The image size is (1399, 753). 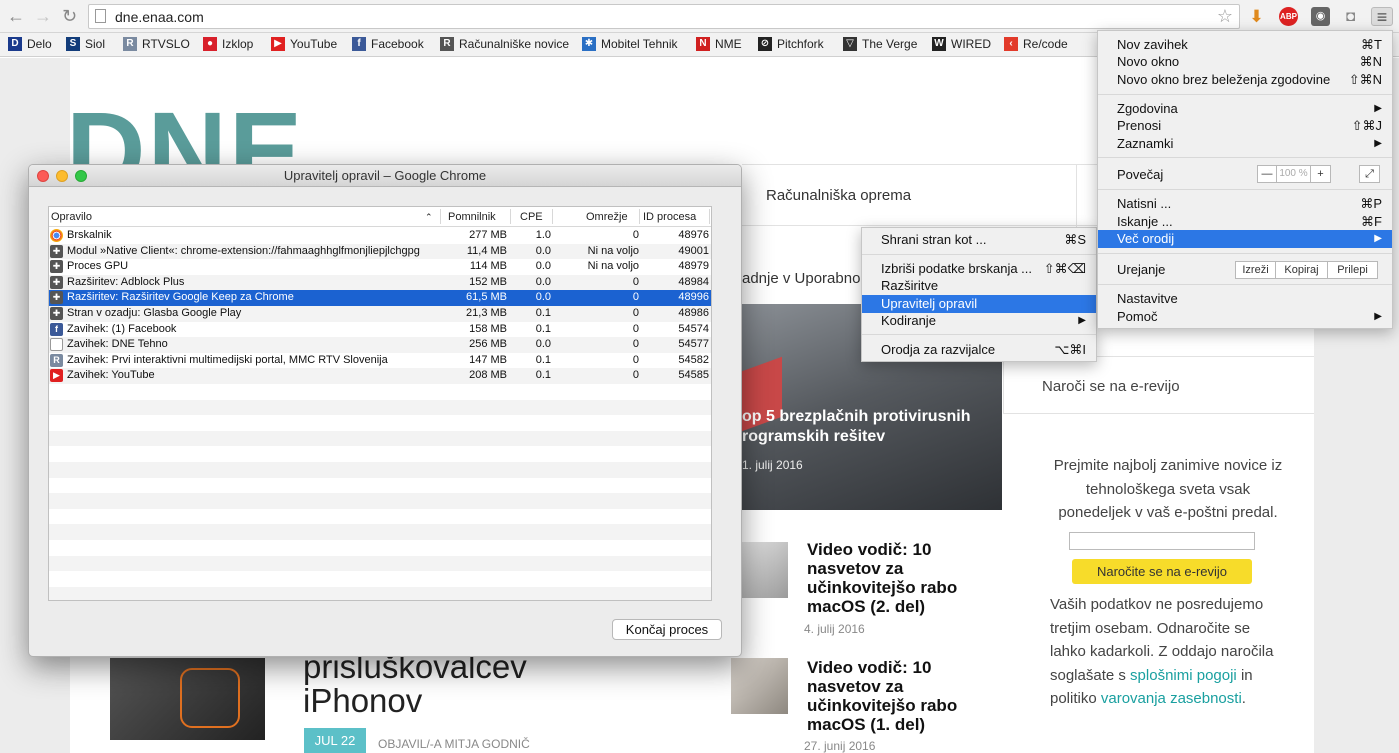 What do you see at coordinates (979, 304) in the screenshot?
I see `menu-item-task-manager: Upravitelj opravil` at bounding box center [979, 304].